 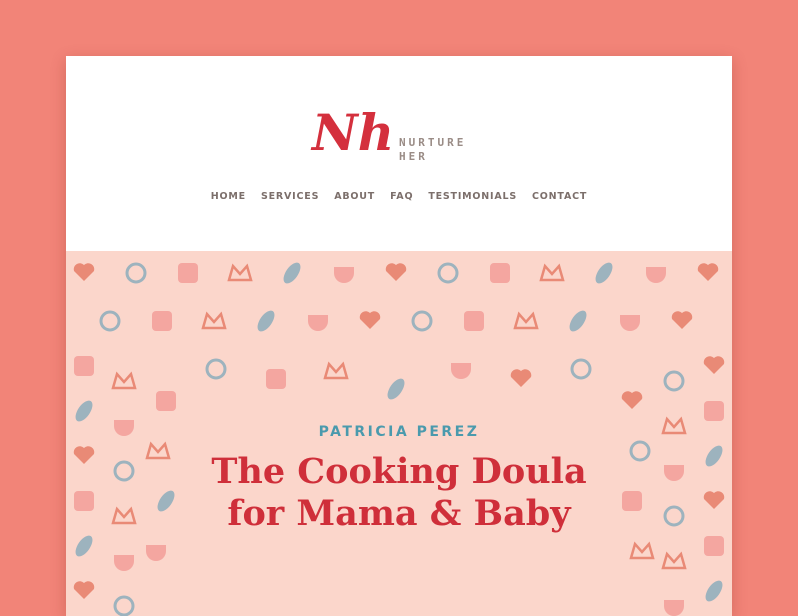 What do you see at coordinates (399, 513) in the screenshot?
I see `hero-headline-line2: for Mama & Baby` at bounding box center [399, 513].